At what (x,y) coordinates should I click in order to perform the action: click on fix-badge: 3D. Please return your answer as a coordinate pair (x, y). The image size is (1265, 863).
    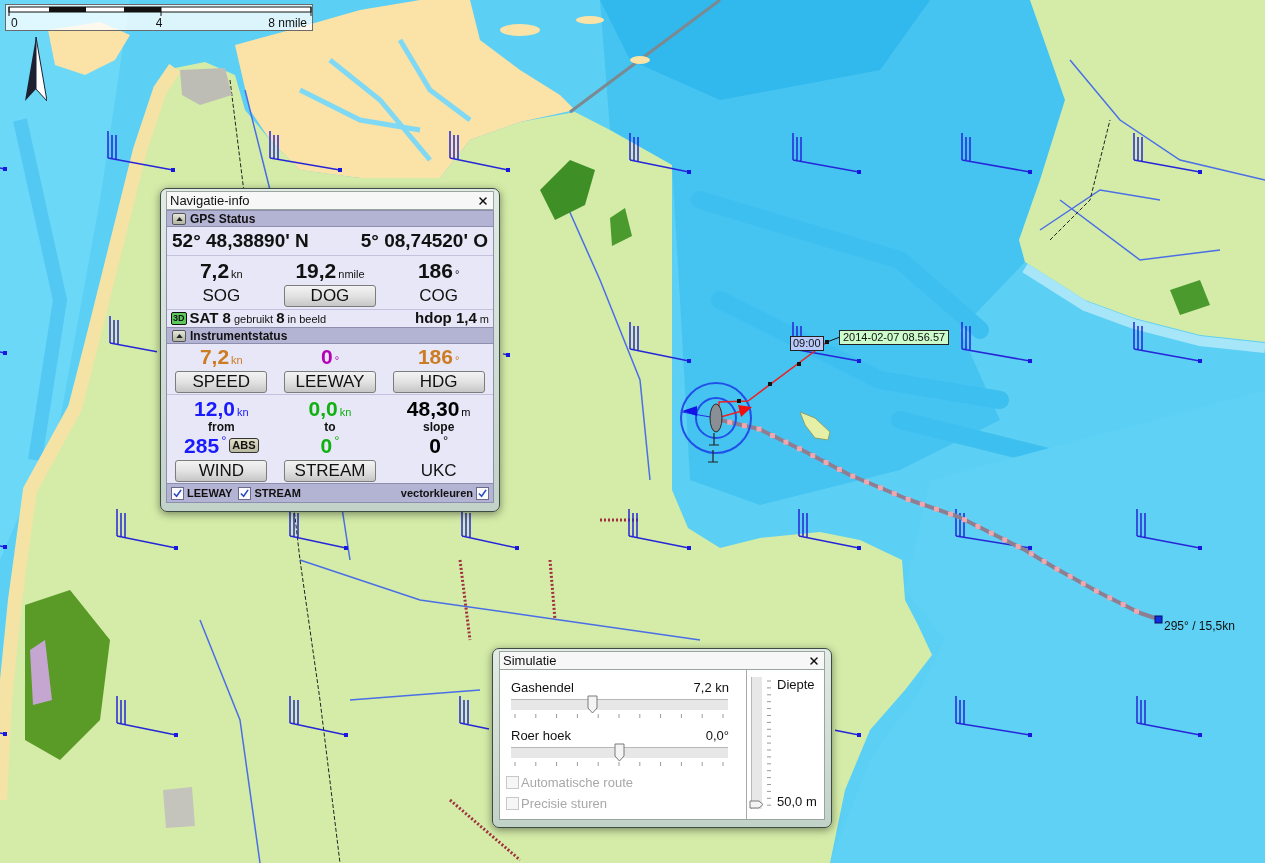
    Looking at the image, I should click on (179, 318).